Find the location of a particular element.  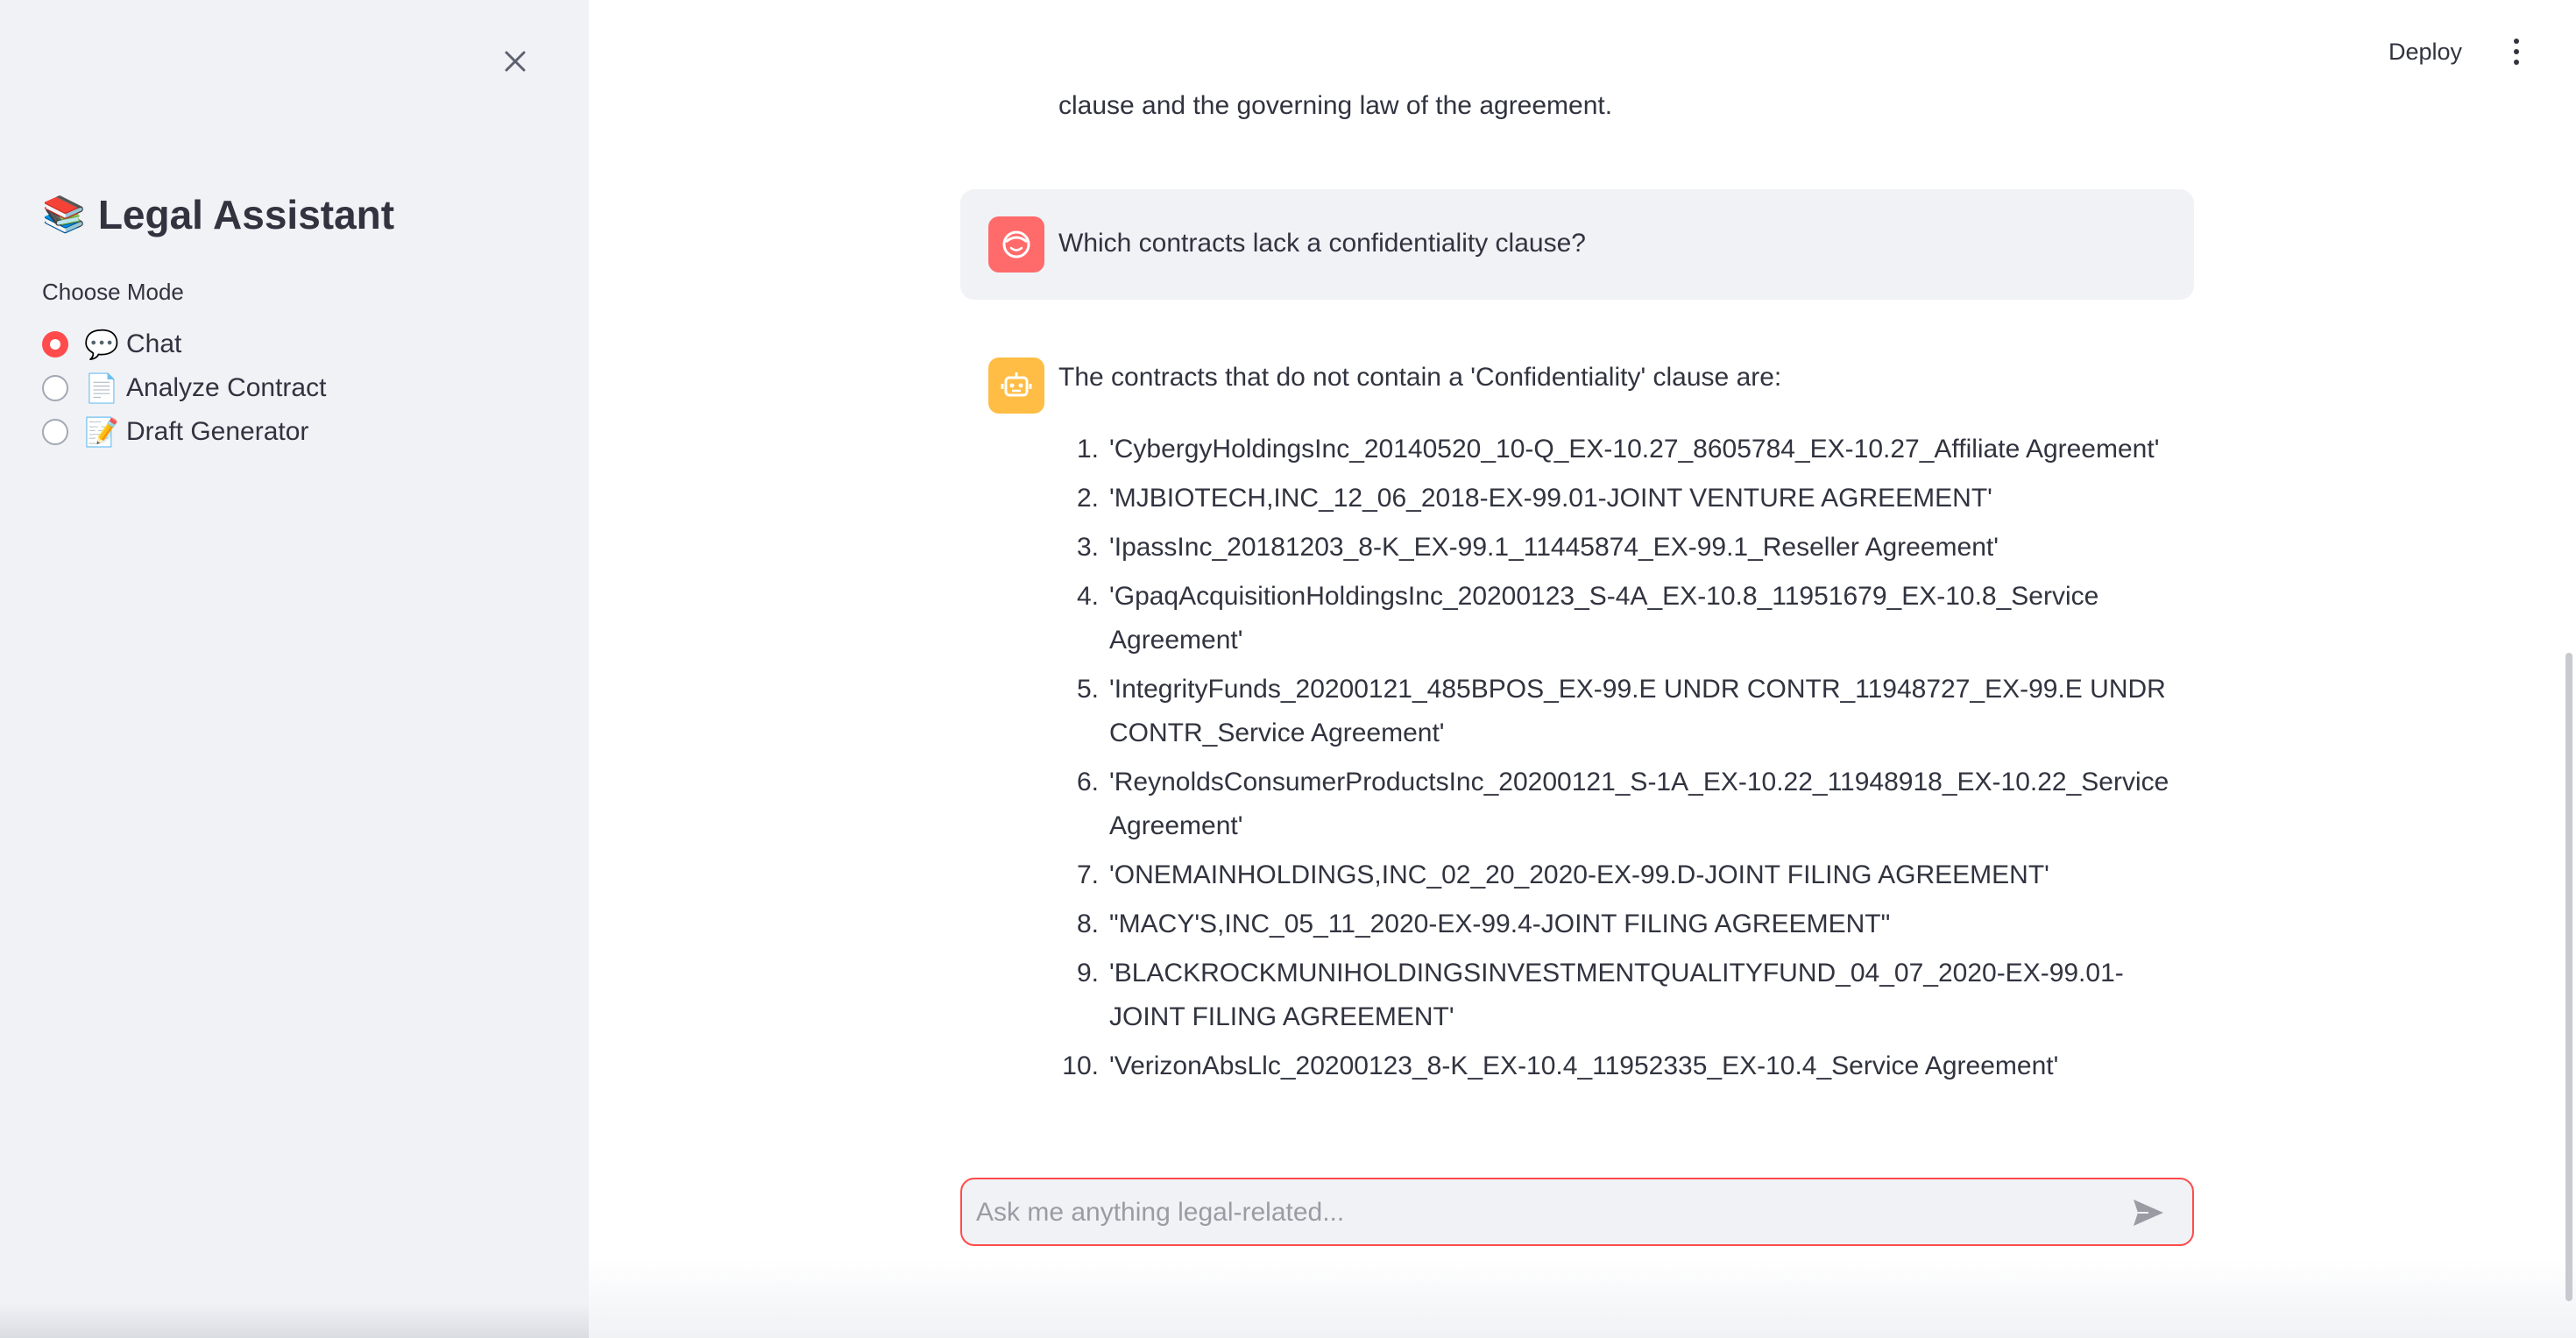

user-avatar is located at coordinates (1016, 244).